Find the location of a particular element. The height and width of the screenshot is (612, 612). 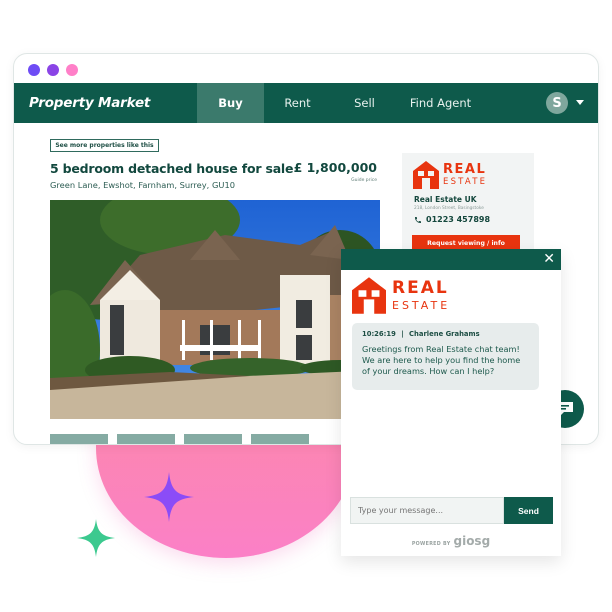

see-more-properties-button: See more properties like this is located at coordinates (104, 145).